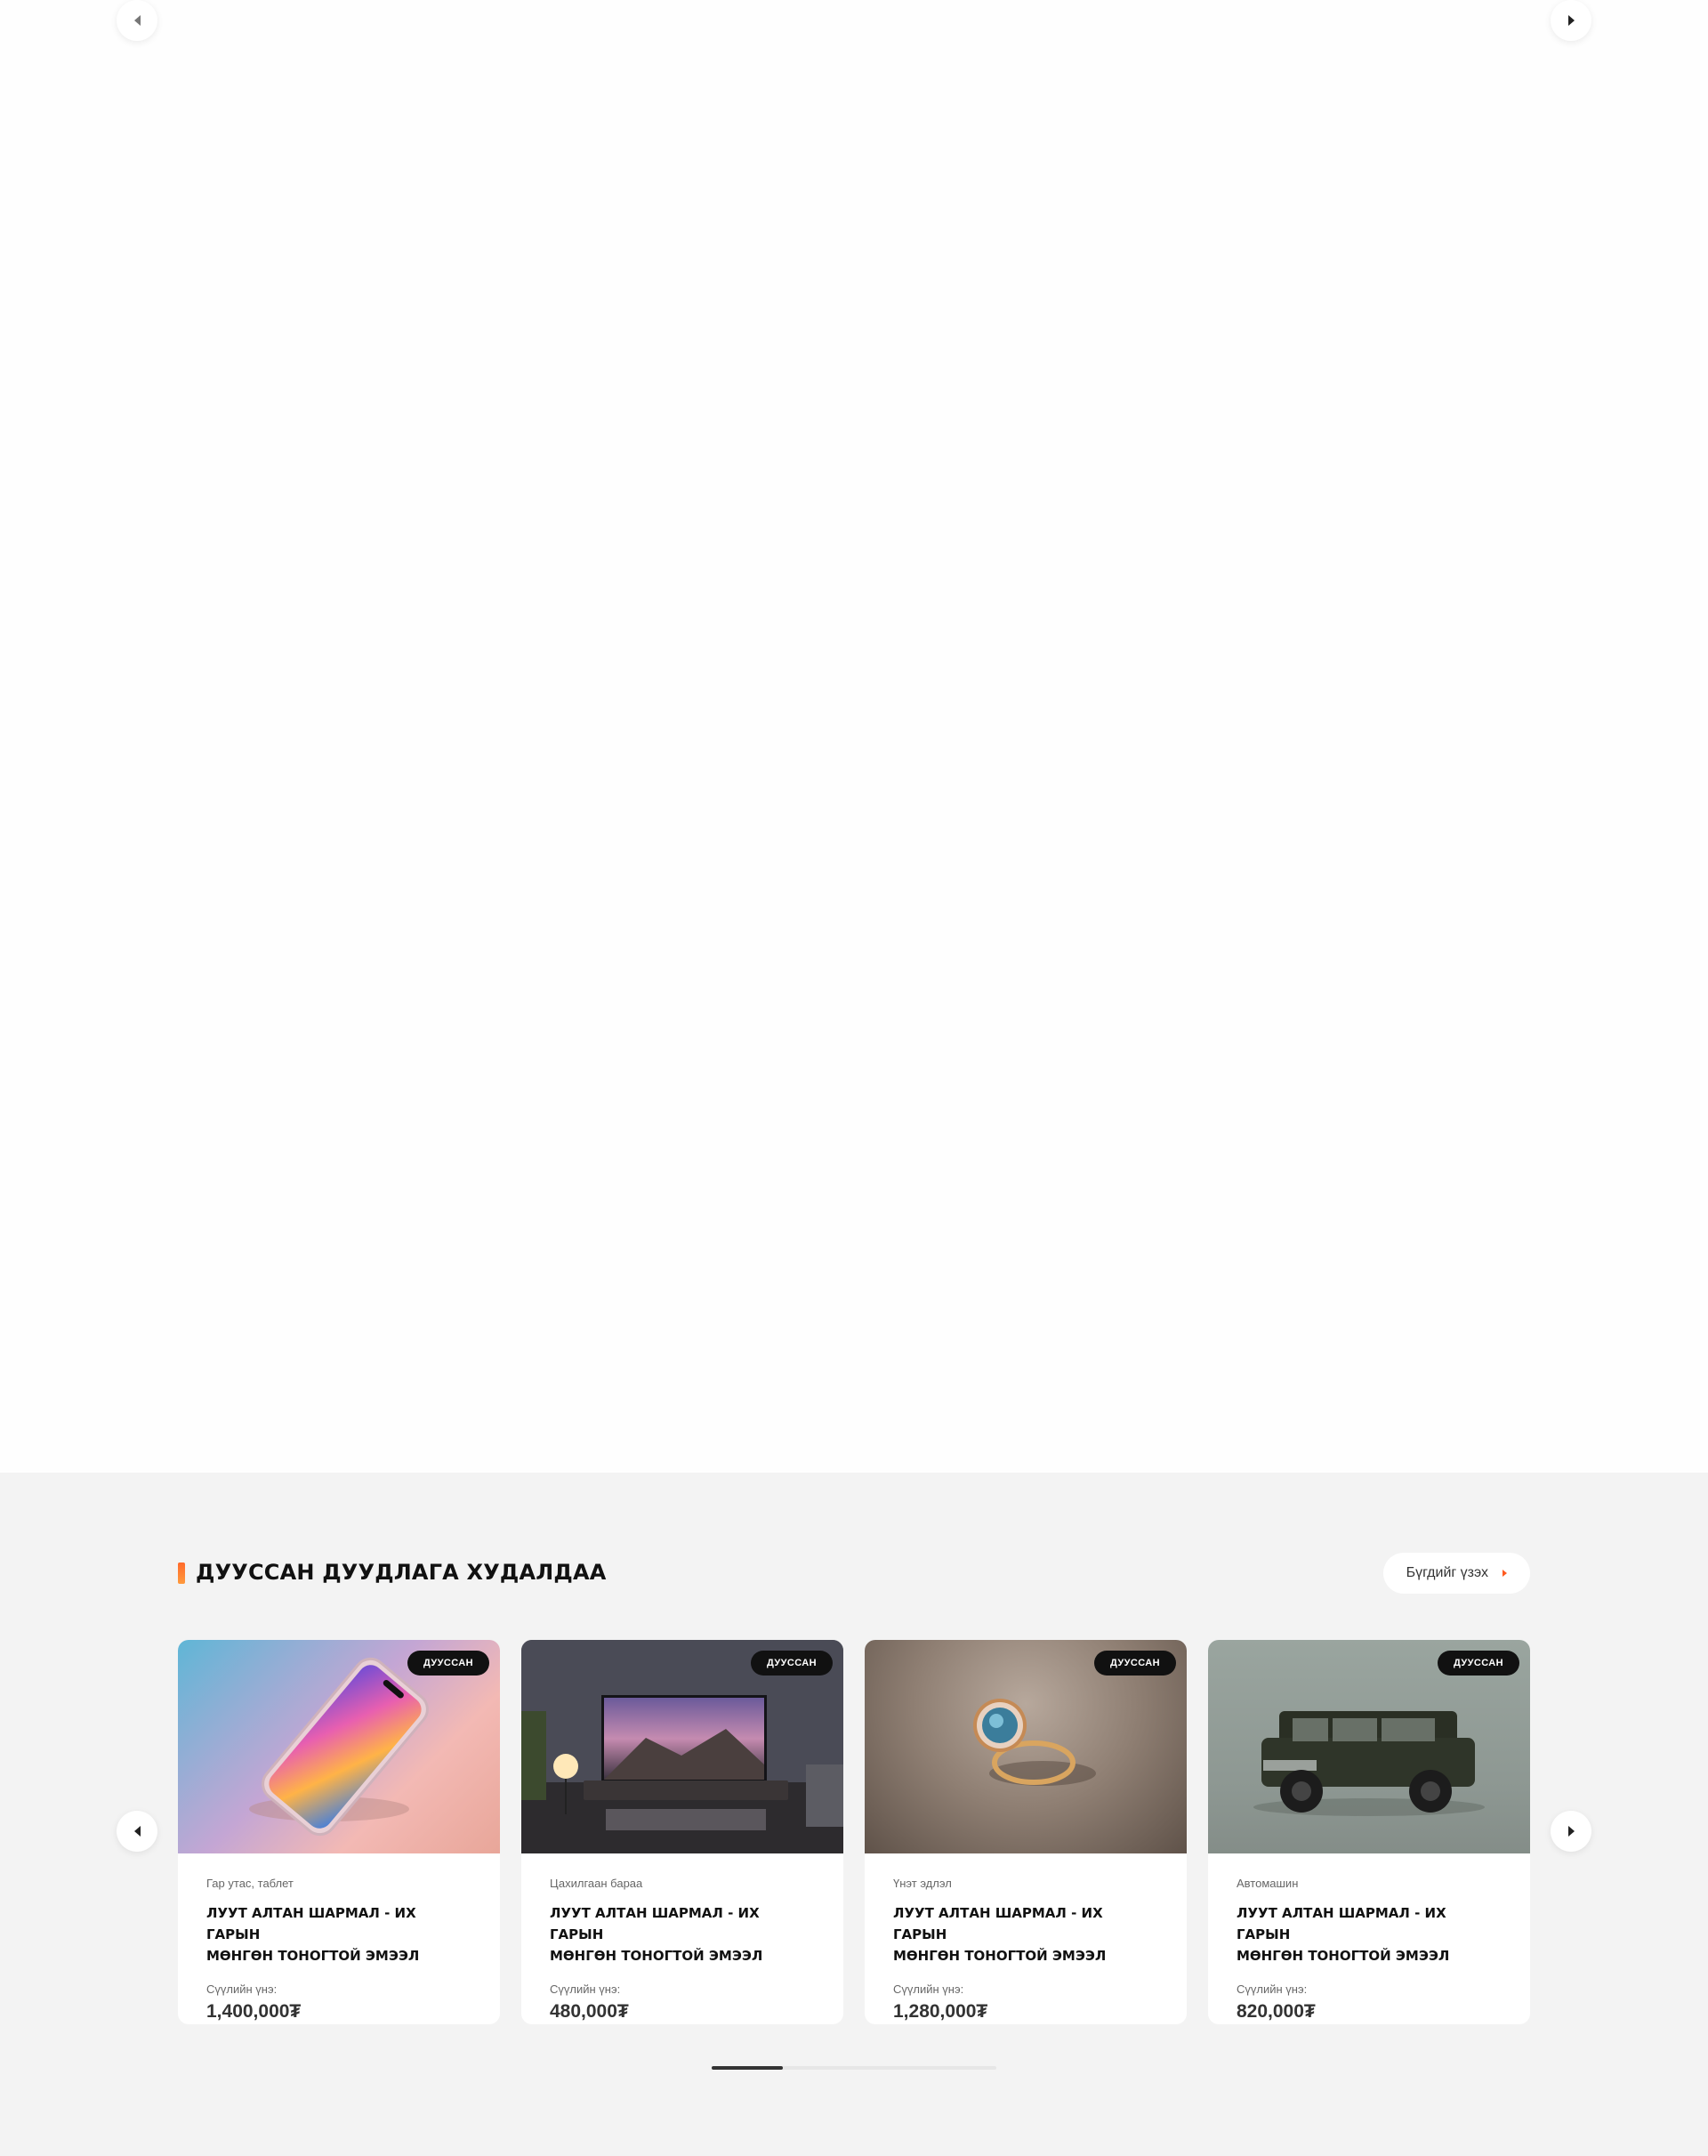 This screenshot has height=2156, width=1708. Describe the element at coordinates (596, 1884) in the screenshot. I see `card-category: Цахилгаан бараа` at that location.